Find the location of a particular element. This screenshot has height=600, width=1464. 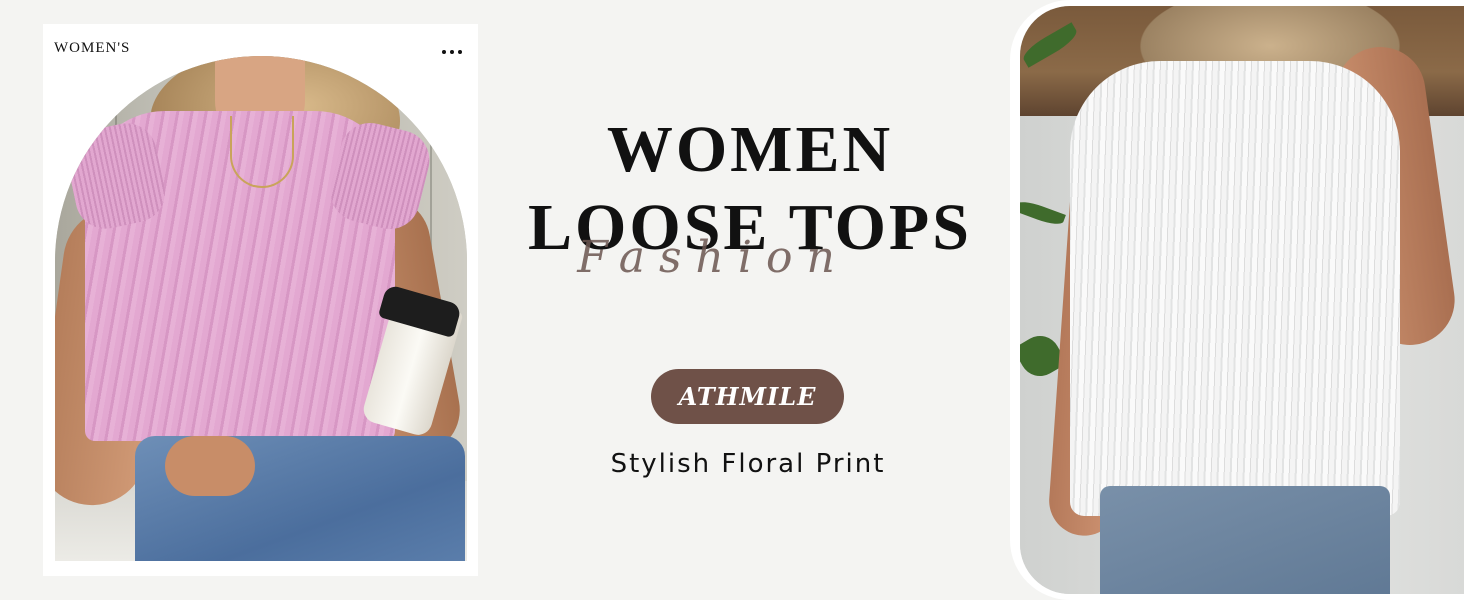

brand-badge: ATHMILE is located at coordinates (747, 396).